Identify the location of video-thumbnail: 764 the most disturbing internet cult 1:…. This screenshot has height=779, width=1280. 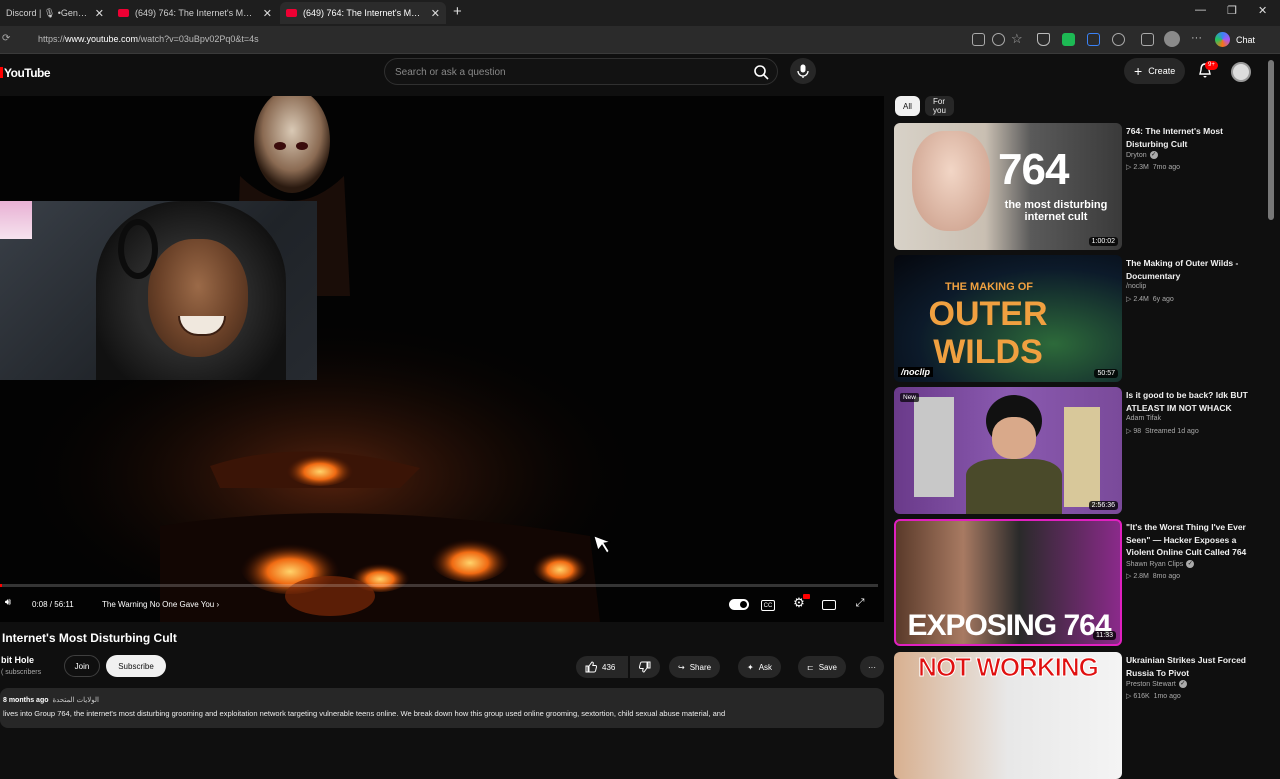
(1008, 186).